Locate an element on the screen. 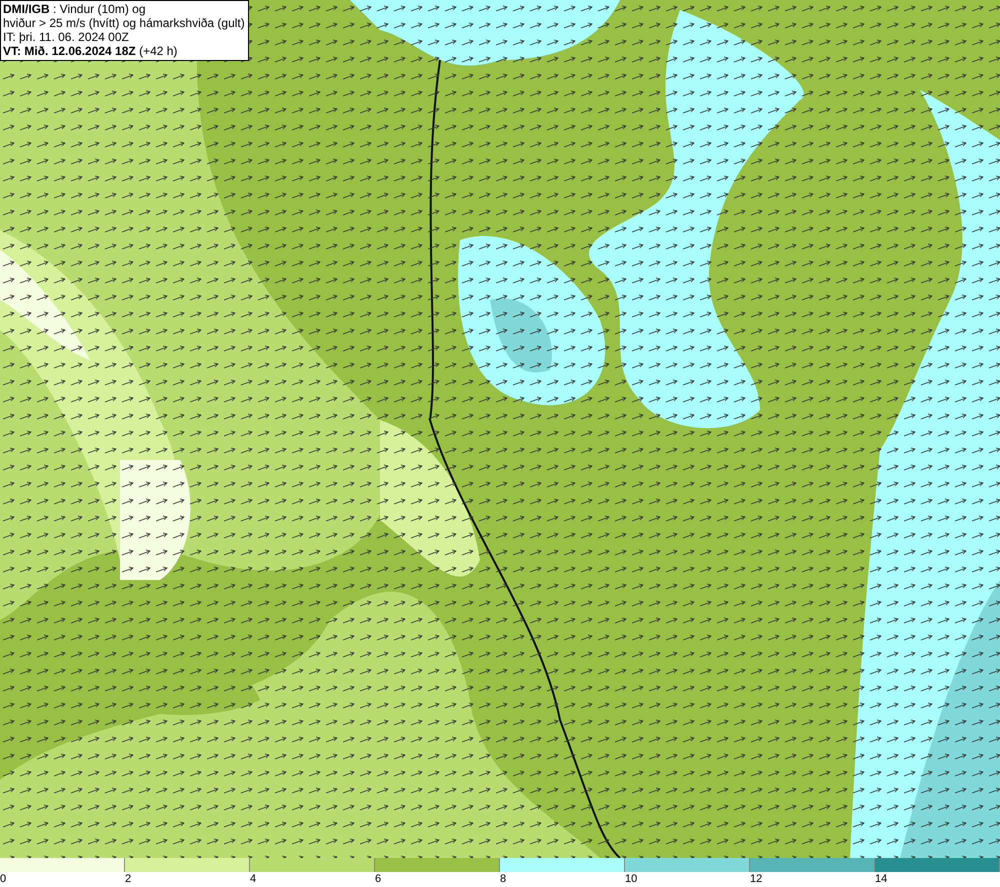 Image resolution: width=1000 pixels, height=887 pixels. legend-tick-label: 0 is located at coordinates (3, 879).